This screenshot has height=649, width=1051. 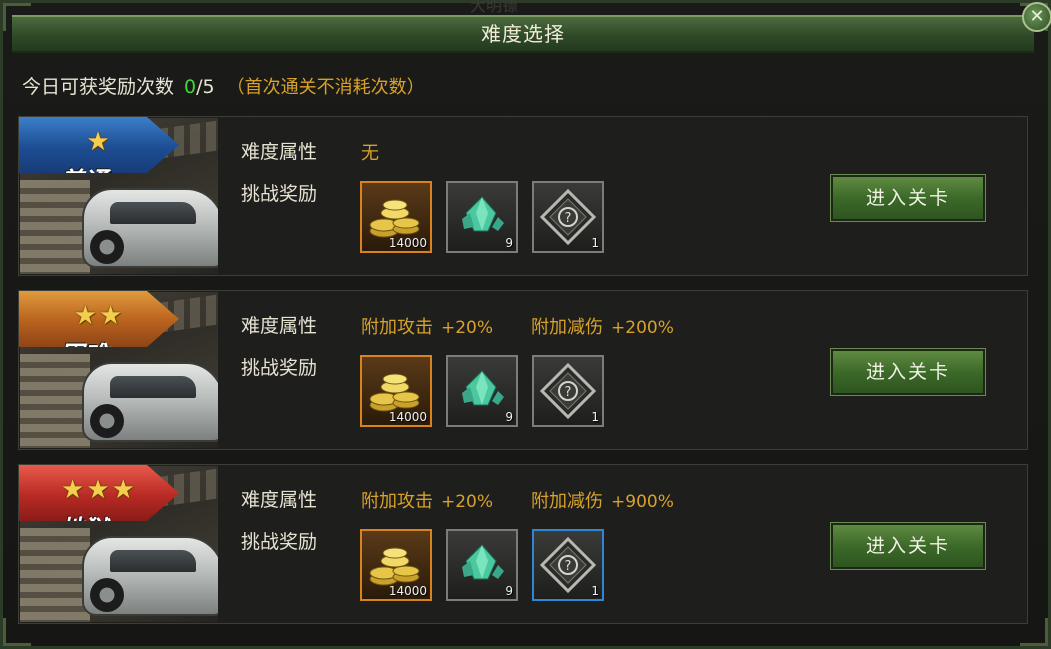 What do you see at coordinates (99, 490) in the screenshot?
I see `star-icon: ★★★` at bounding box center [99, 490].